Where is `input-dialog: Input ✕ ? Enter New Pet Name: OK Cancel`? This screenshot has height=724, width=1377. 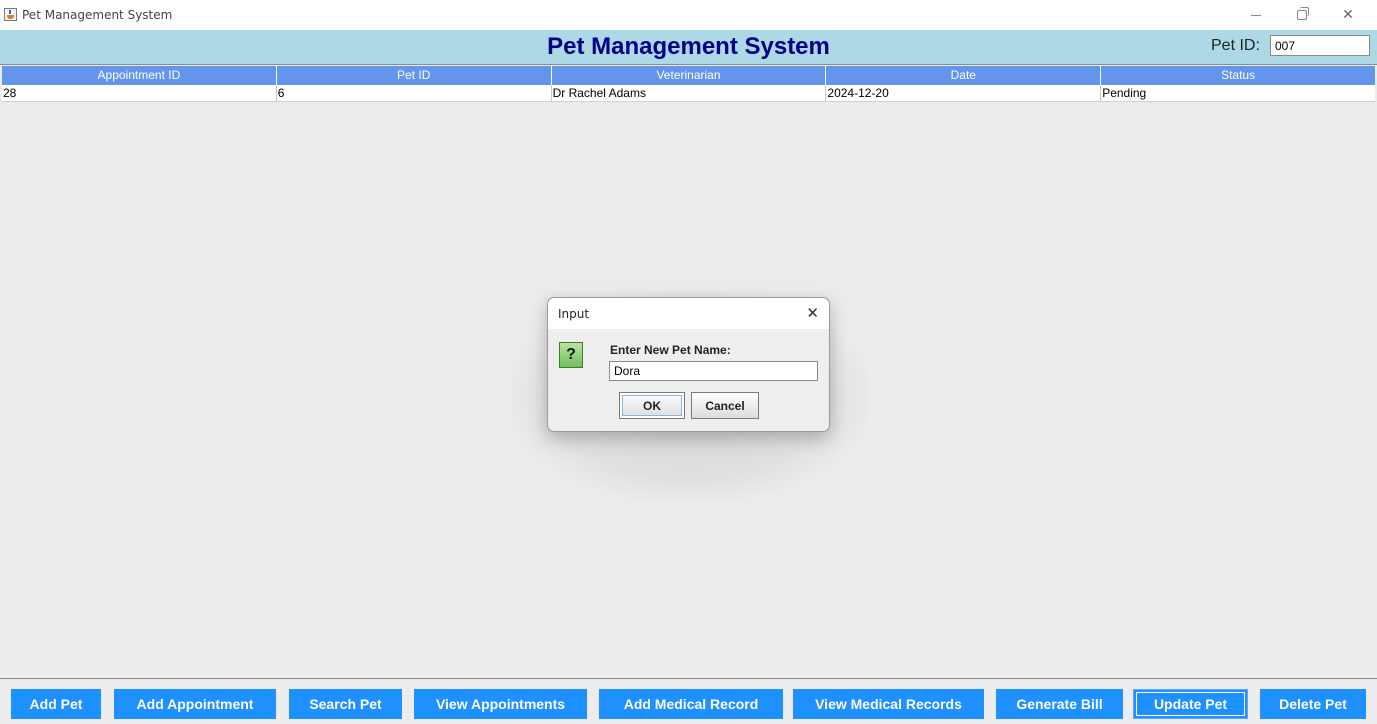
input-dialog: Input ✕ ? Enter New Pet Name: OK Cancel is located at coordinates (688, 364).